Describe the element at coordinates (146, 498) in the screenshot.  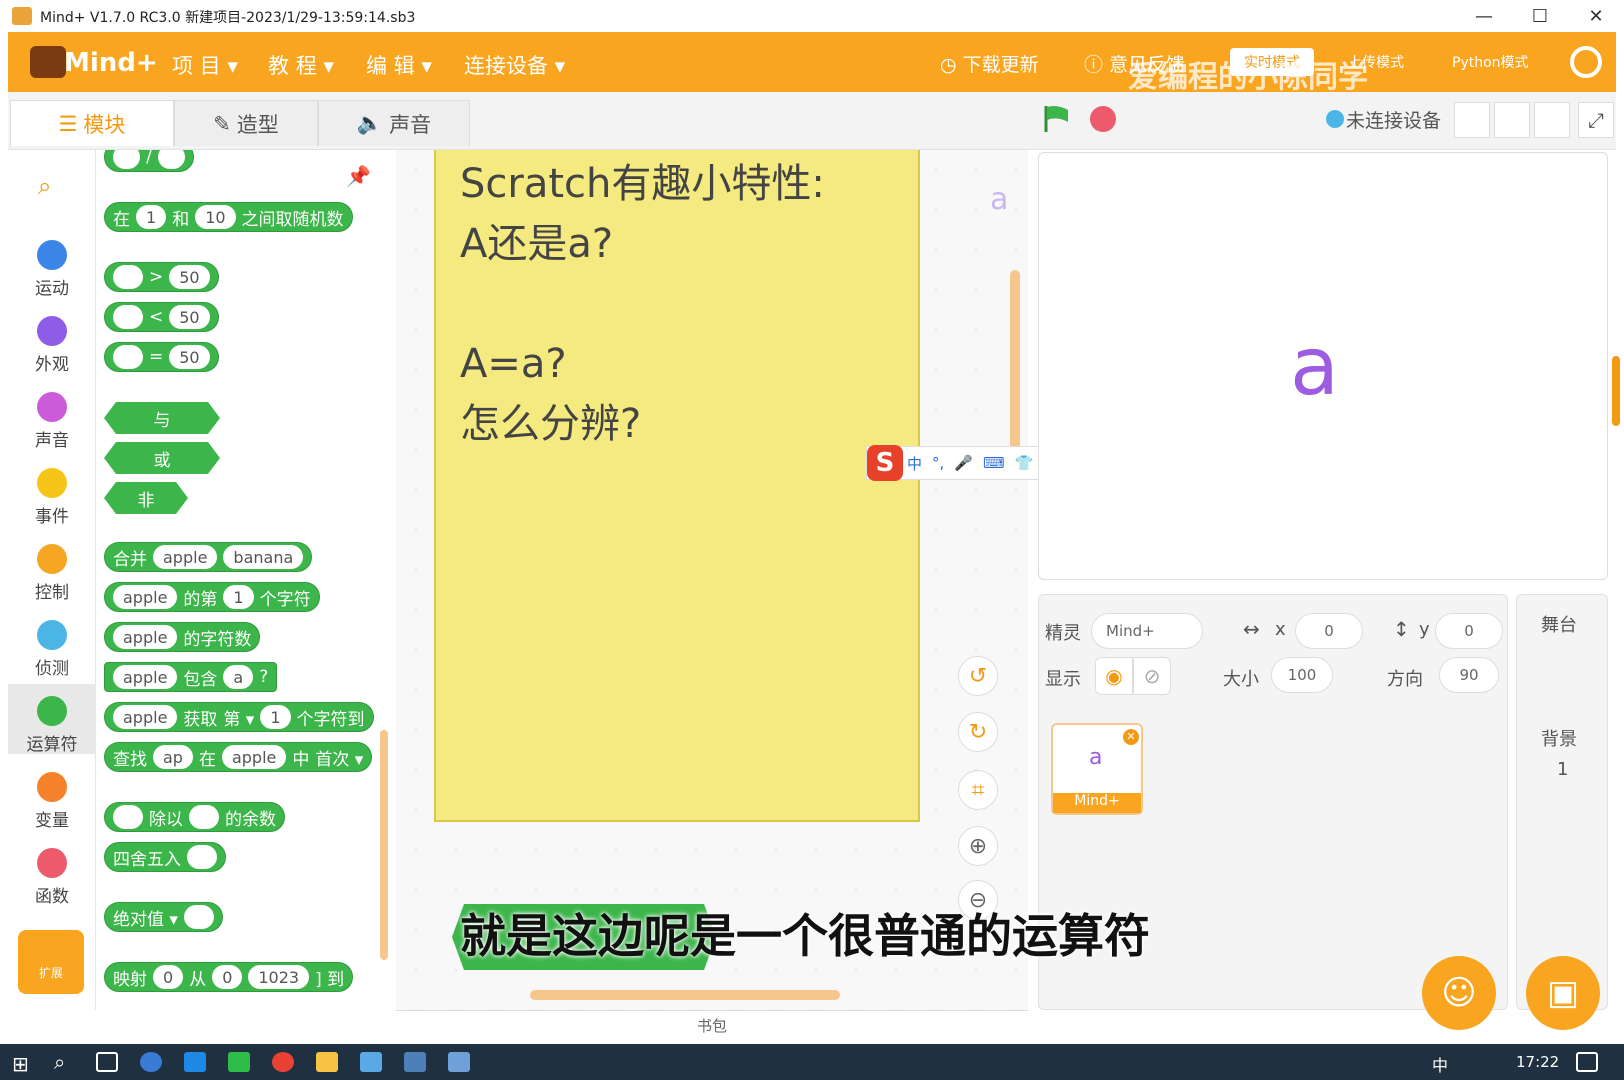
I see `block-not: 非` at that location.